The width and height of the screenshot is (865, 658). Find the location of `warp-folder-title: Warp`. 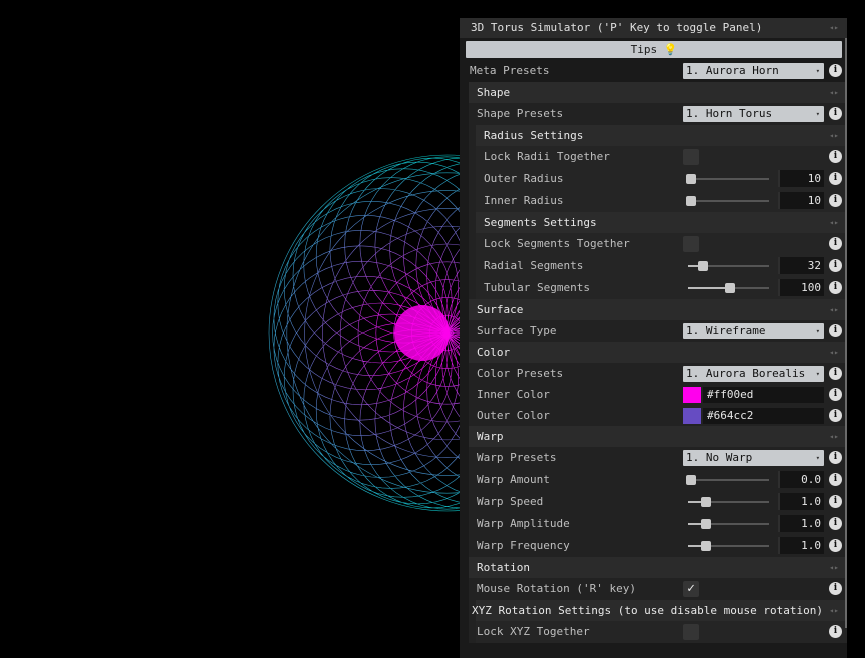

warp-folder-title: Warp is located at coordinates (490, 436).